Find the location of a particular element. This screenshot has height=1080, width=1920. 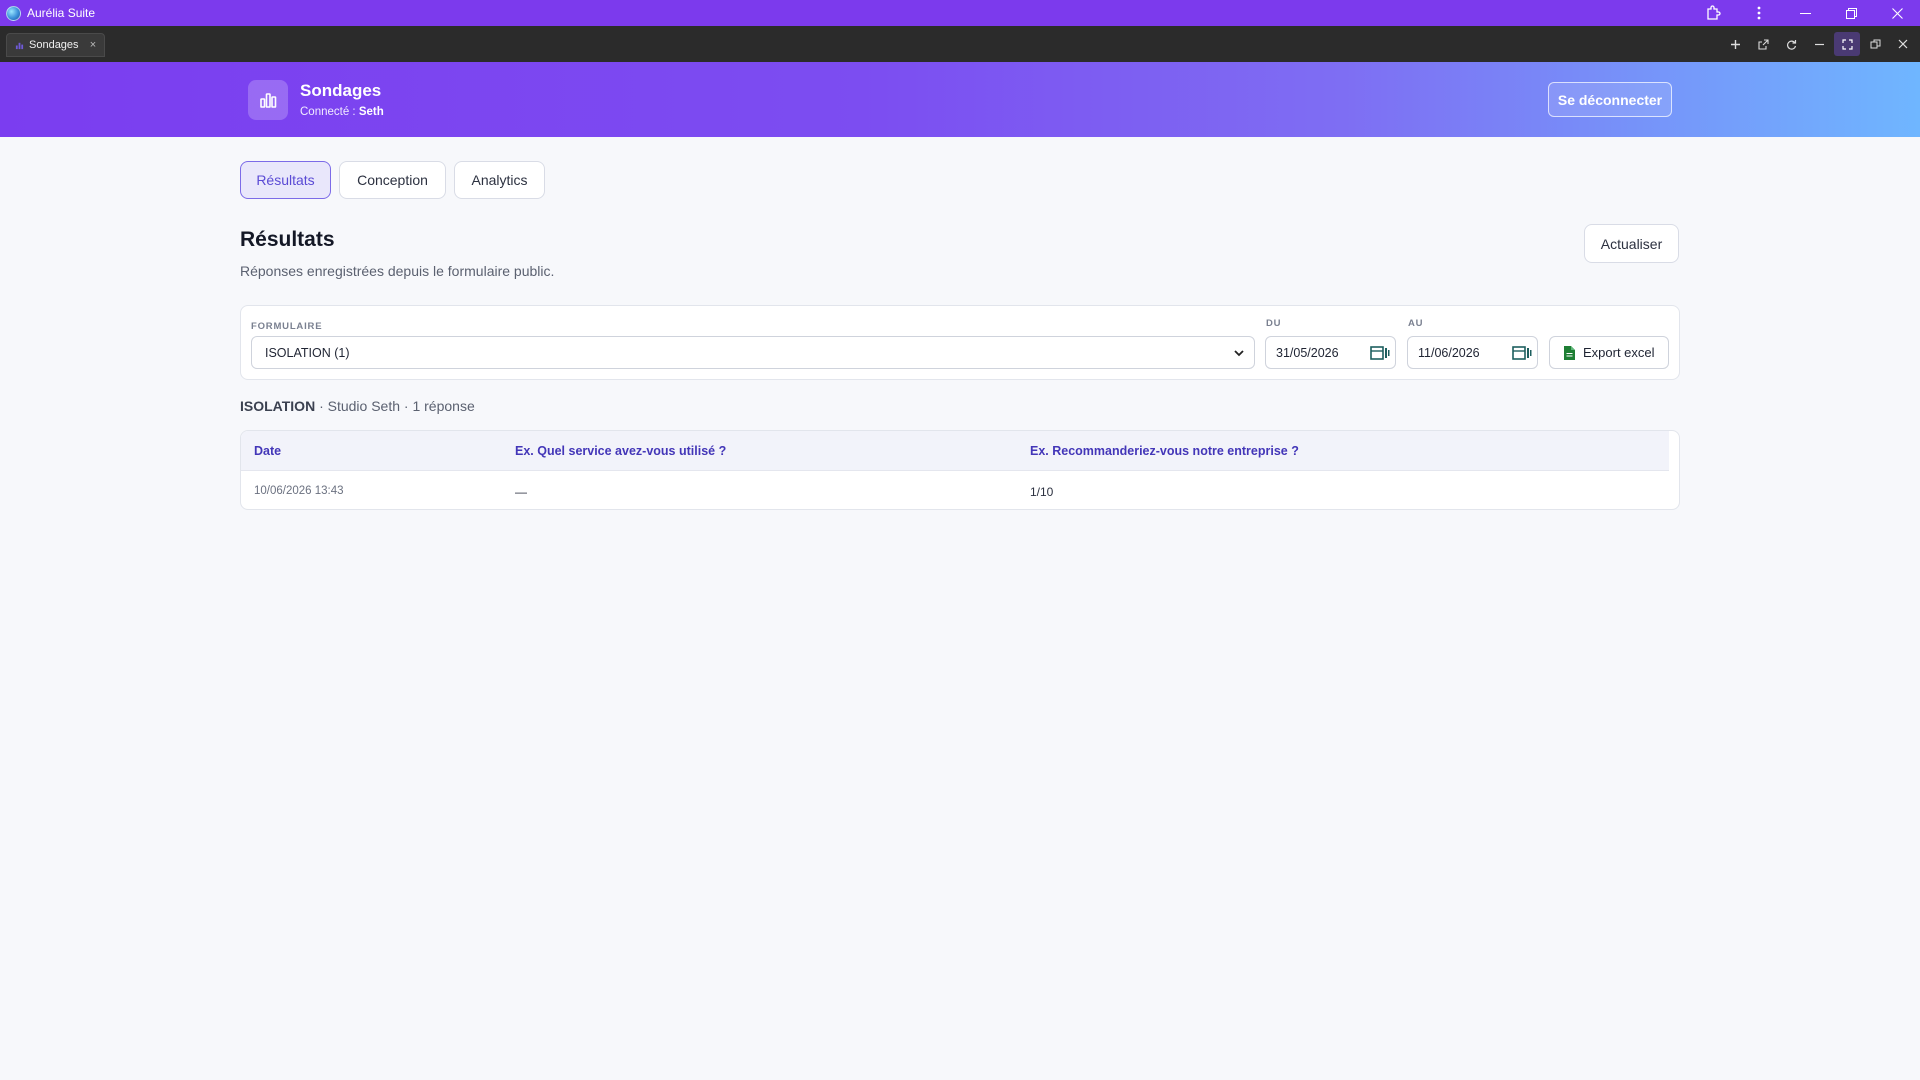

bar-chart-icon is located at coordinates (268, 100).